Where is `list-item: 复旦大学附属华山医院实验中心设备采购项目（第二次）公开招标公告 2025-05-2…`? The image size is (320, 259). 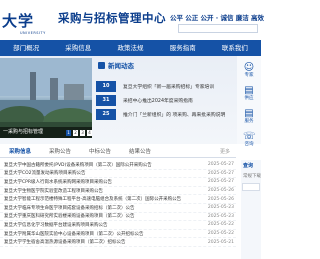 list-item: 复旦大学附属华山医院实验中心设备采购项目（第二次）公开招标公告 2025-05-2… is located at coordinates (118, 234).